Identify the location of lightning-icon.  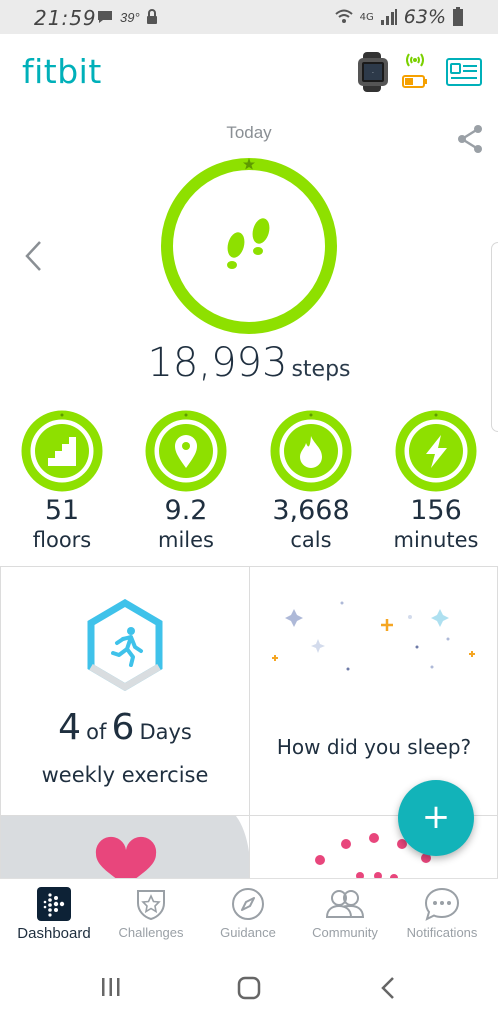
(436, 451).